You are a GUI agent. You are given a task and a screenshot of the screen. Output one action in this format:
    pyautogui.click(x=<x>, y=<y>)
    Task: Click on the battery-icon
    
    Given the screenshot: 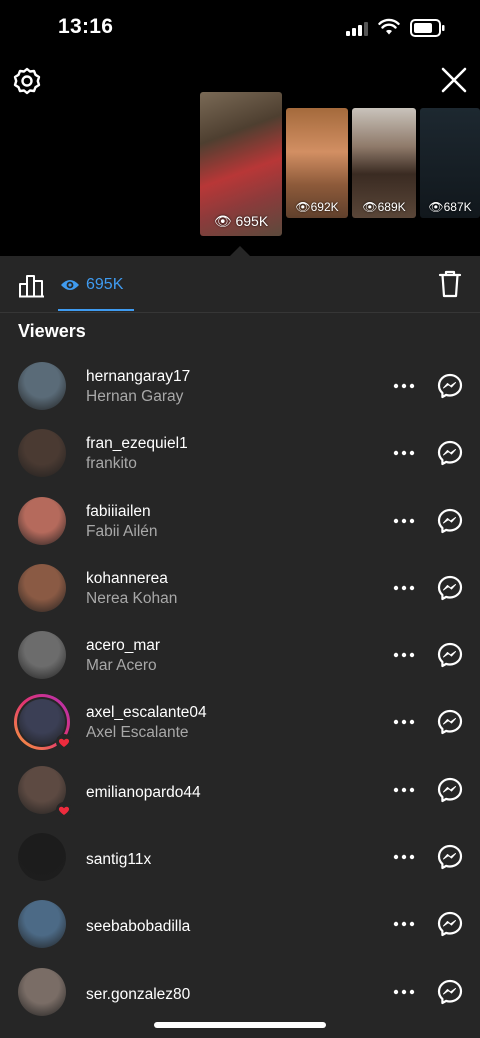 What is the action you would take?
    pyautogui.click(x=427, y=28)
    